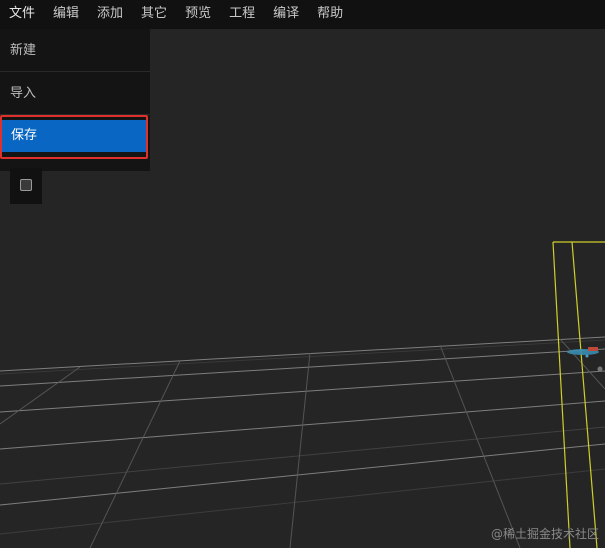 Image resolution: width=605 pixels, height=548 pixels. I want to click on file-dropdown-menu: 新建 导入 保存, so click(75, 100).